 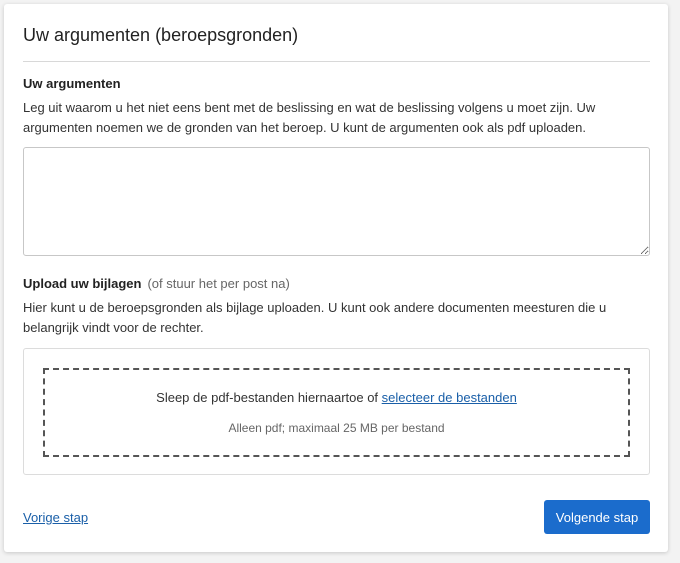 I want to click on previous-step-link: Vorige stap, so click(x=55, y=517).